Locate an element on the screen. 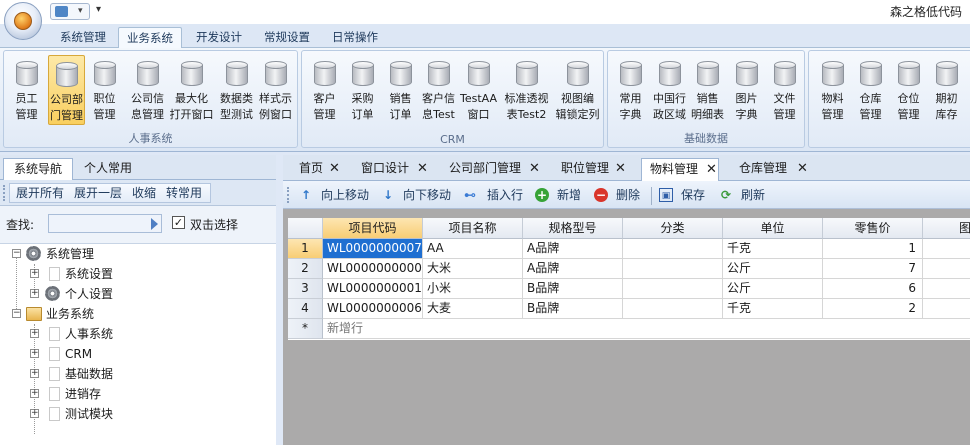 This screenshot has width=970, height=445. column-header-category: 分类 is located at coordinates (673, 228).